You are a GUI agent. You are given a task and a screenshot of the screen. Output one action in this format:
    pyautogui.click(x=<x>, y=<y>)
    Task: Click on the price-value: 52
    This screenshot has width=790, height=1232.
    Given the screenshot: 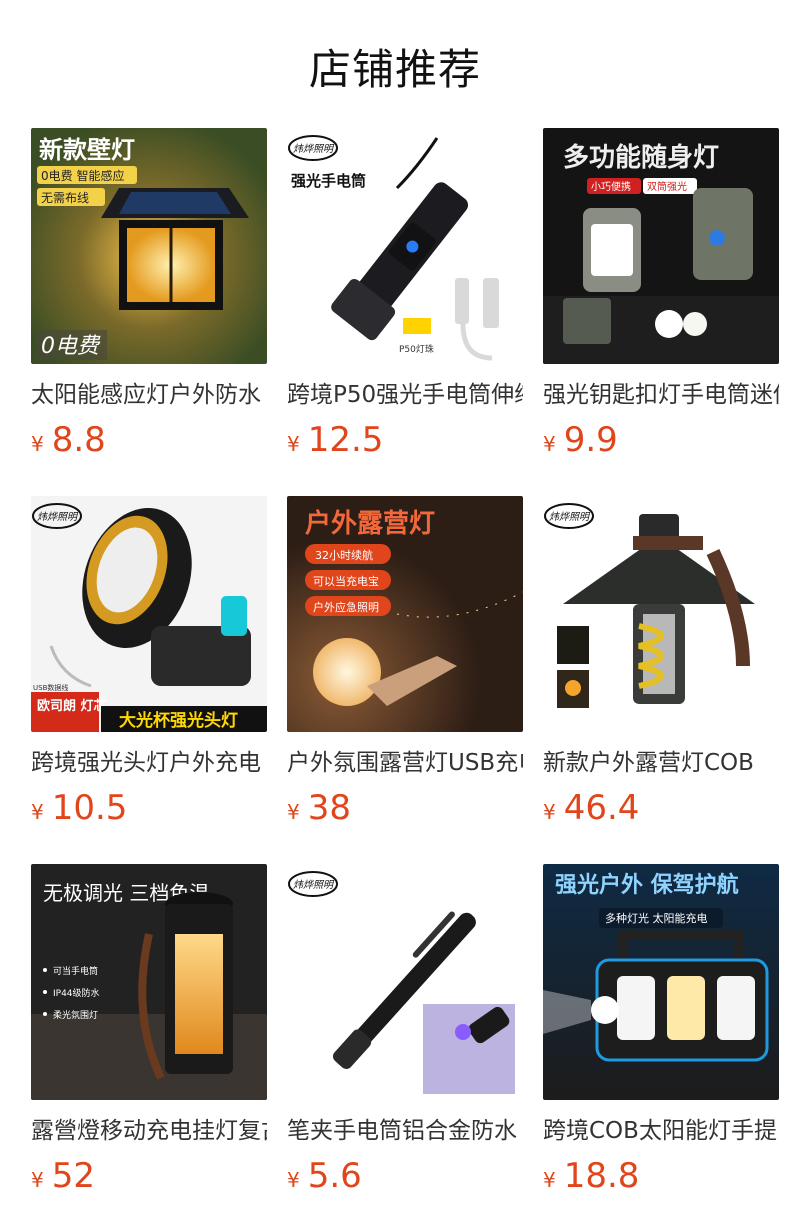 What is the action you would take?
    pyautogui.click(x=73, y=1176)
    